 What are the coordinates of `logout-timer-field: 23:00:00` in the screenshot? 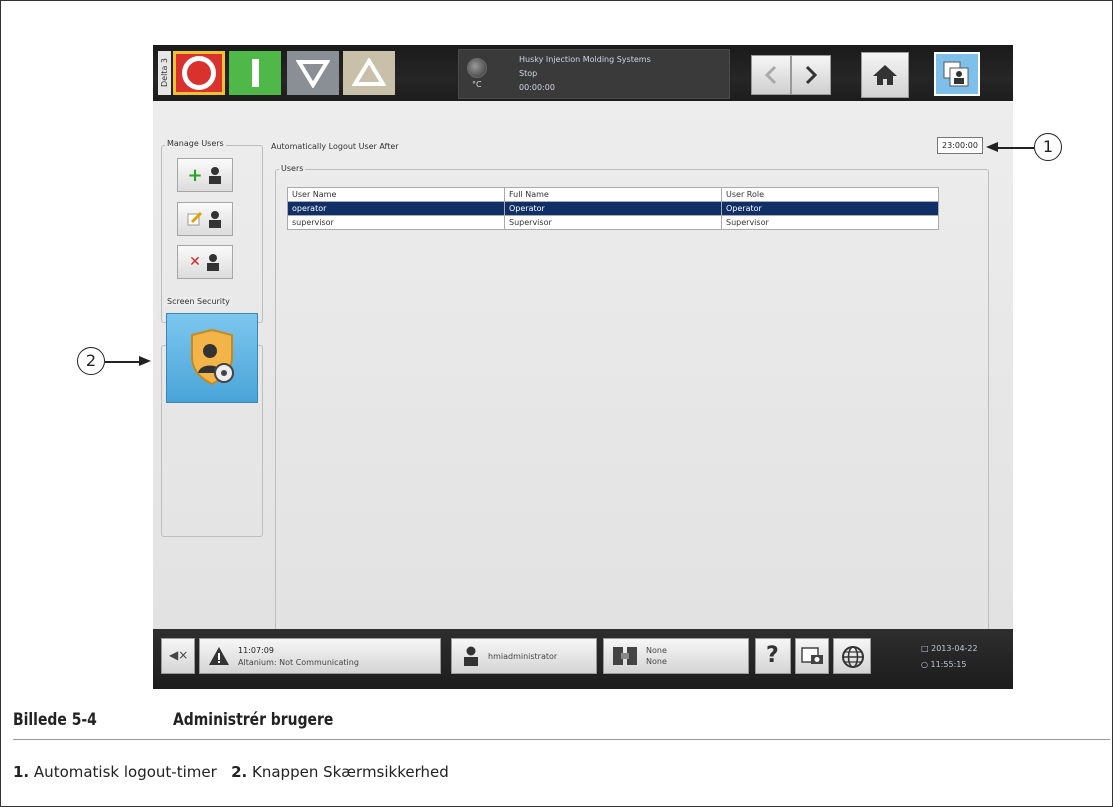 It's located at (960, 145).